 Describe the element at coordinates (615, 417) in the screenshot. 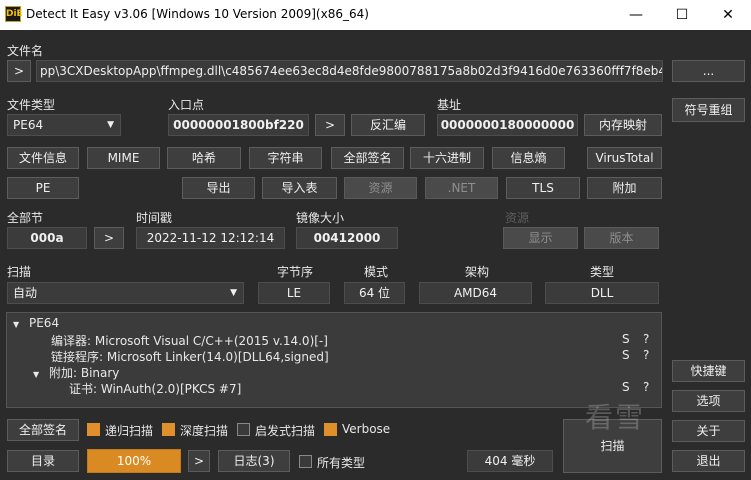

I see `watermark-logo: 看雪` at that location.